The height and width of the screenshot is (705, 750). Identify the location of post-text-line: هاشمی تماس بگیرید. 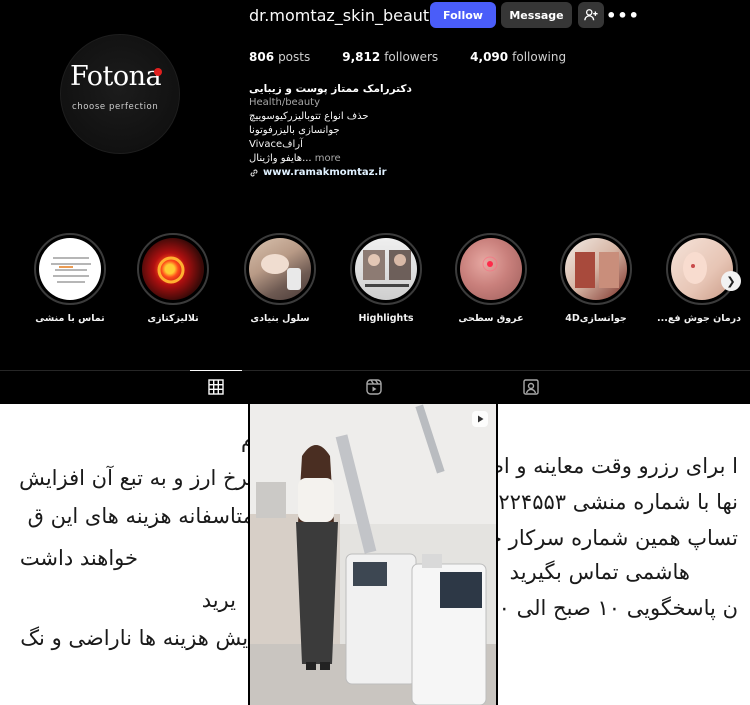
(599, 572).